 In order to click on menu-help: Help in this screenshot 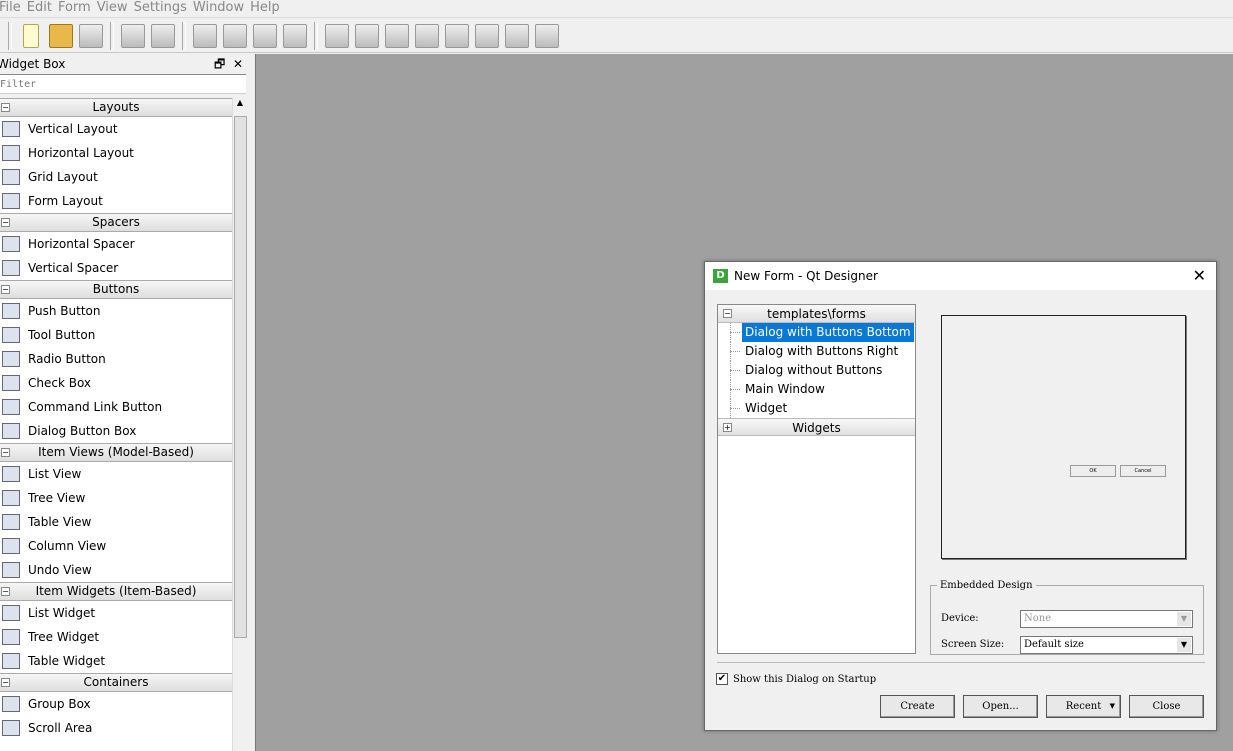, I will do `click(268, 8)`.